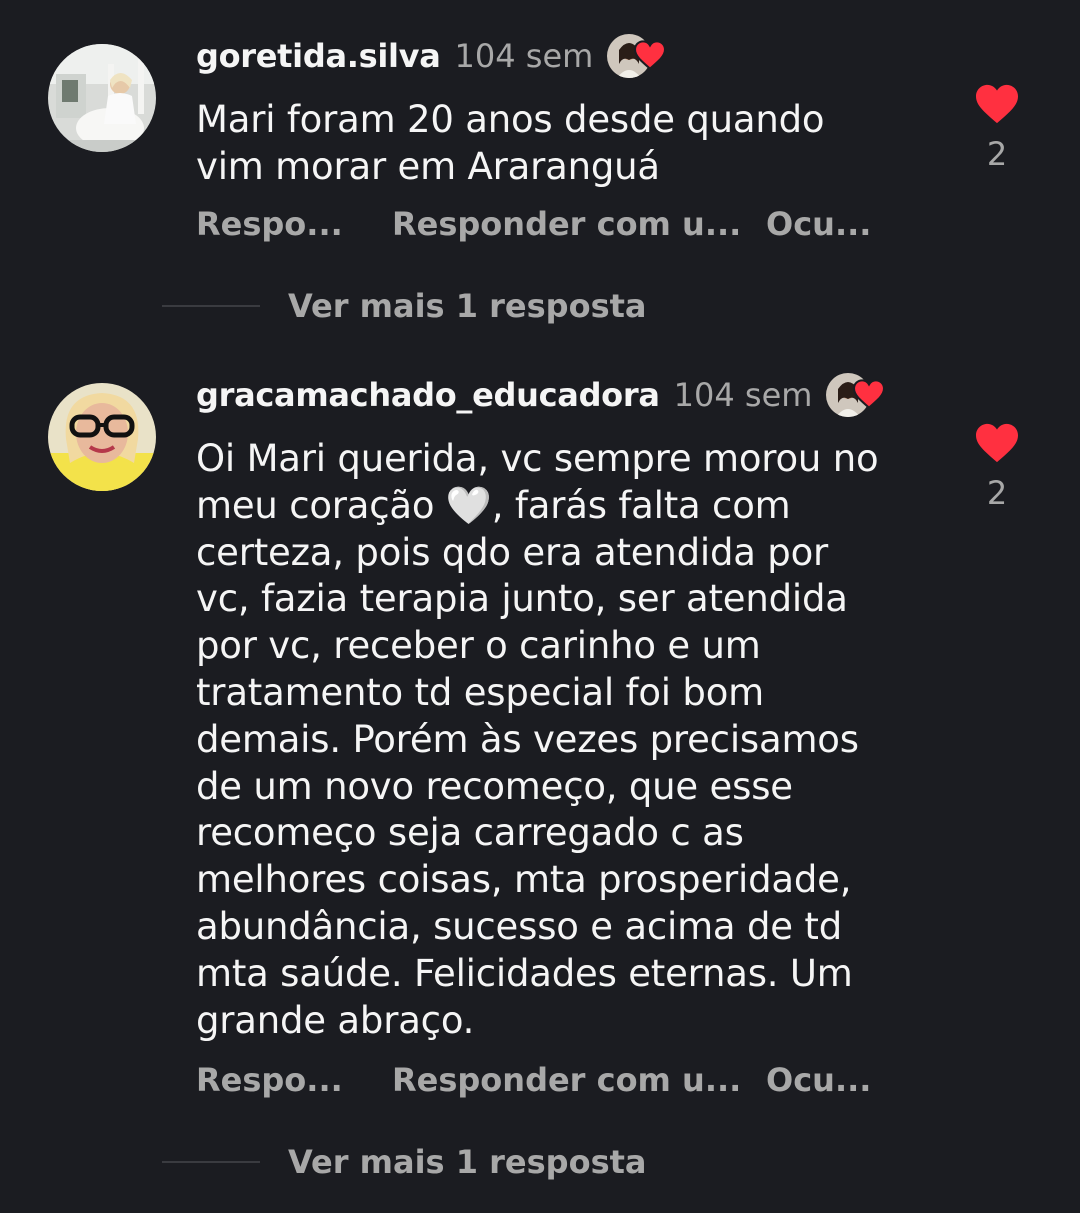 The height and width of the screenshot is (1213, 1080). I want to click on comment-meta: gracamachado_educadora 104 sem, so click(543, 395).